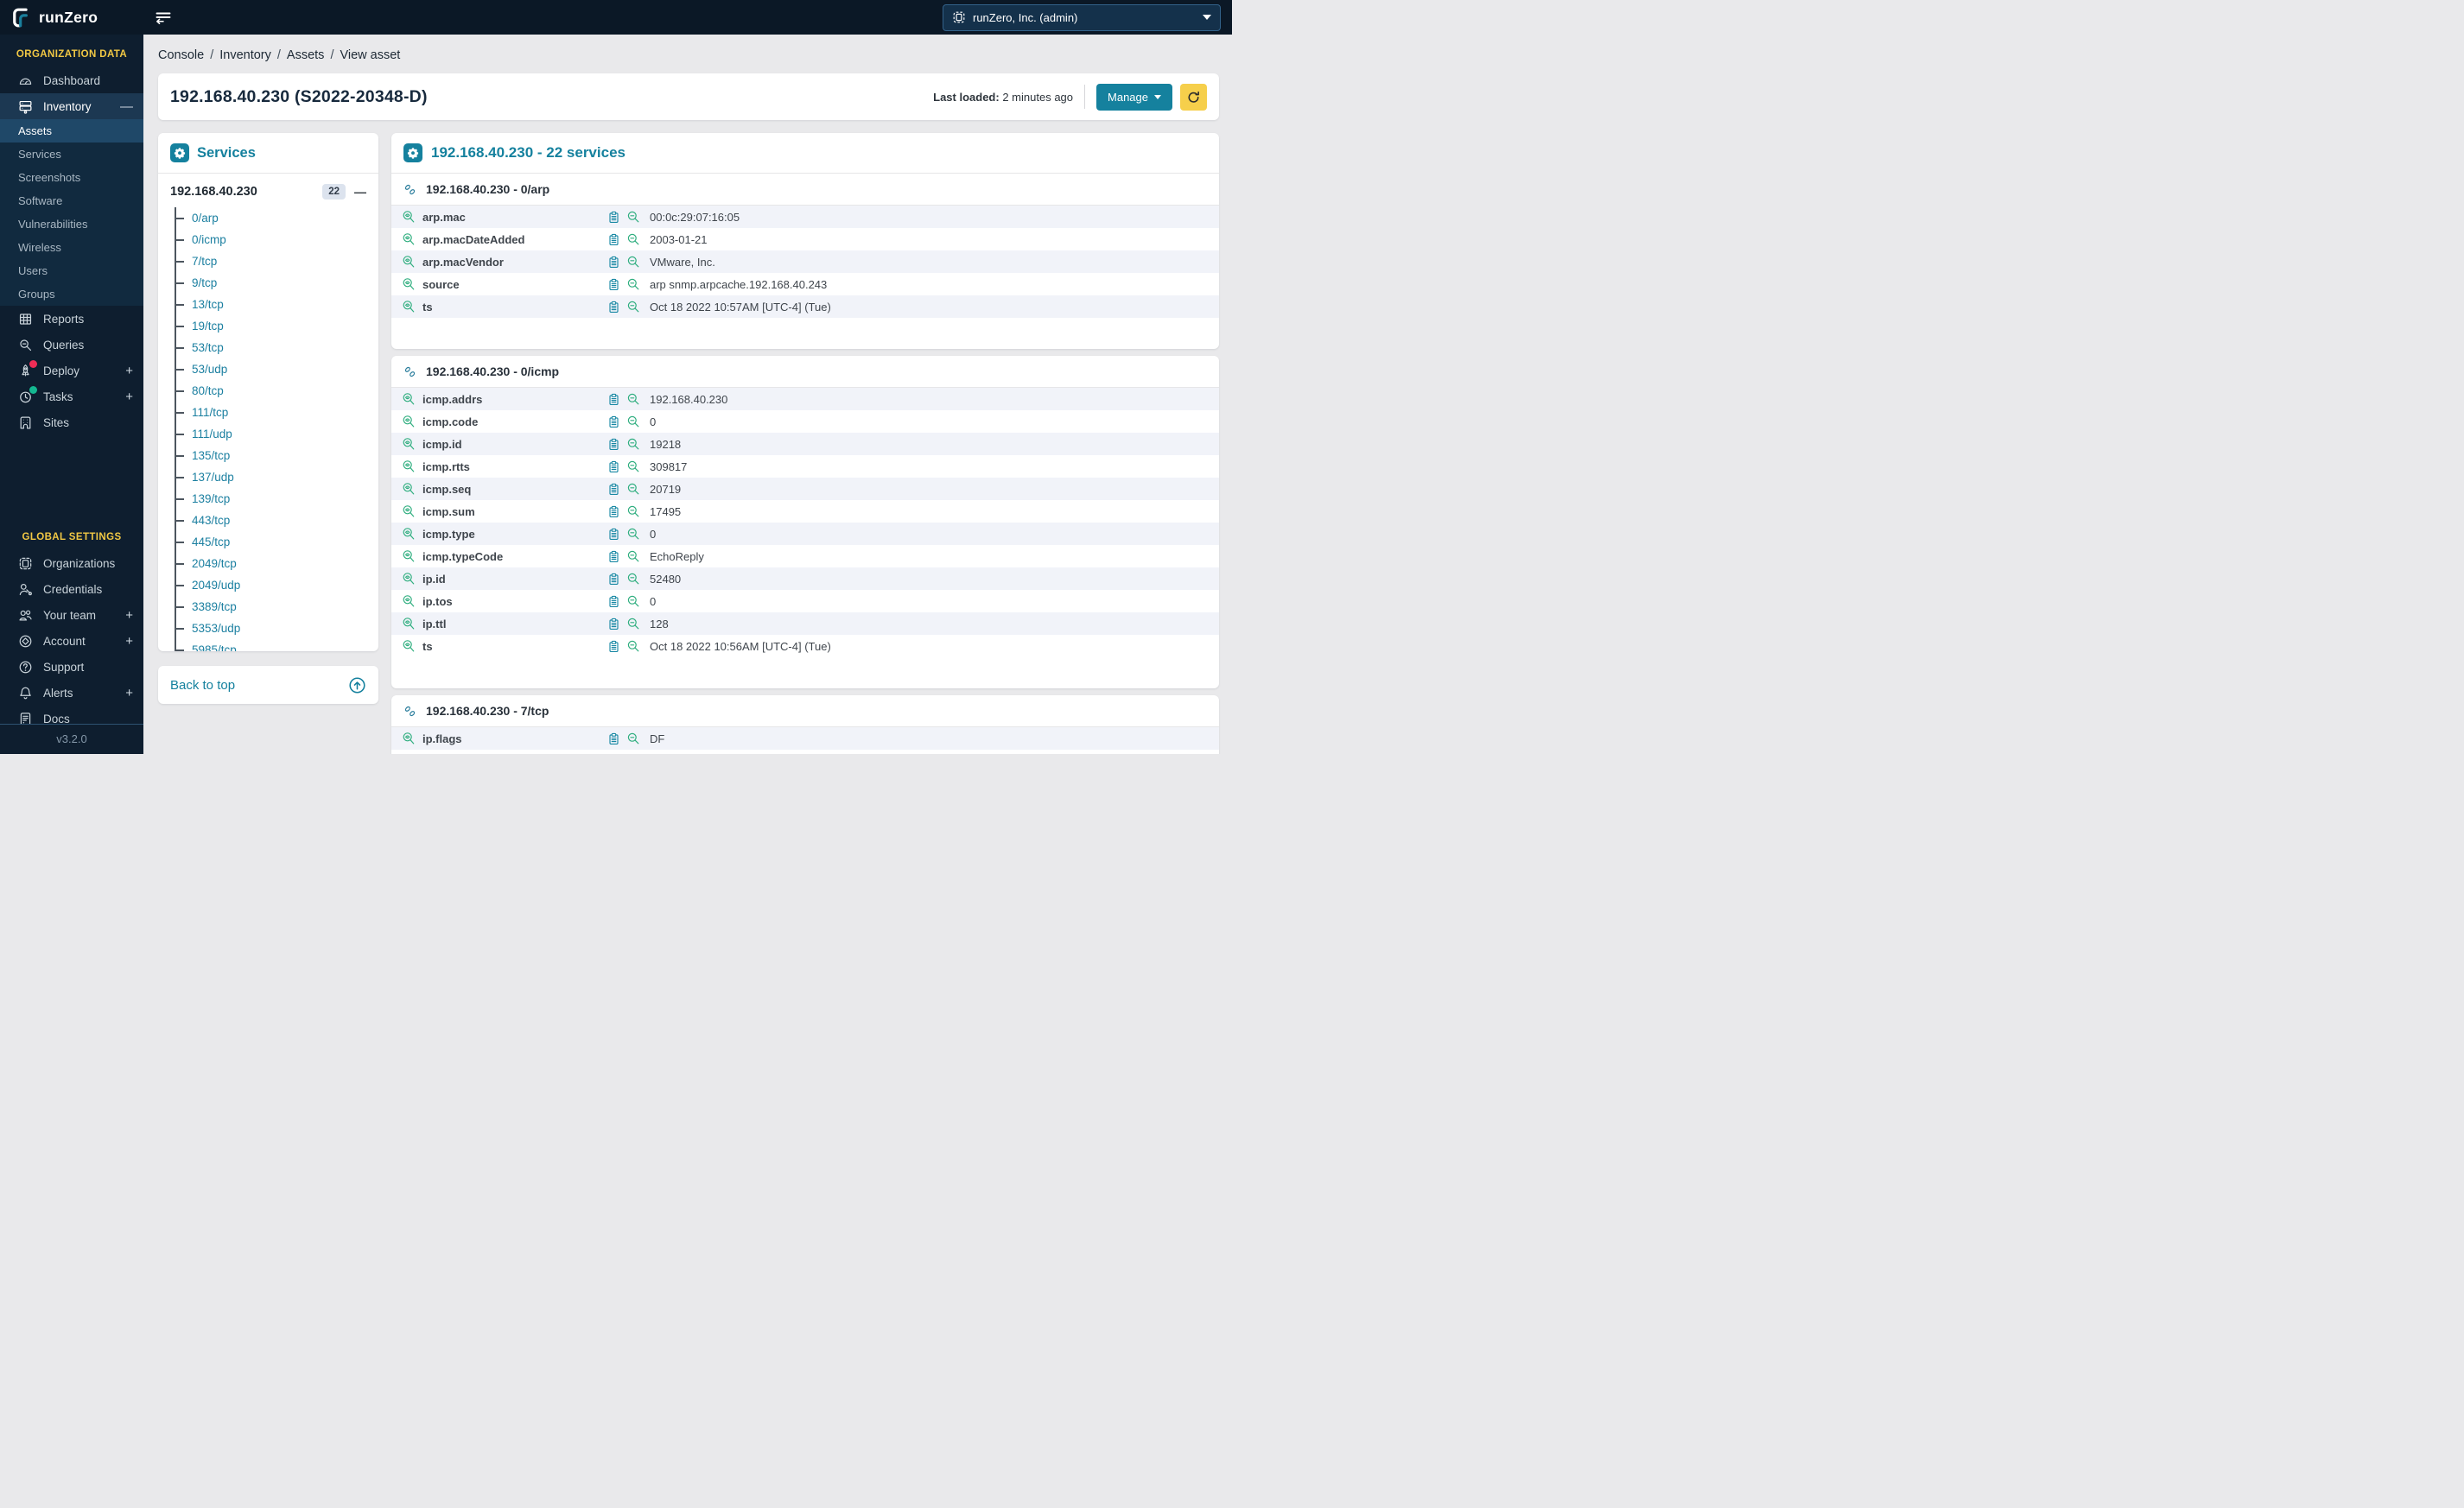 The height and width of the screenshot is (1508, 2464). Describe the element at coordinates (181, 55) in the screenshot. I see `breadcrumb-console: Console` at that location.